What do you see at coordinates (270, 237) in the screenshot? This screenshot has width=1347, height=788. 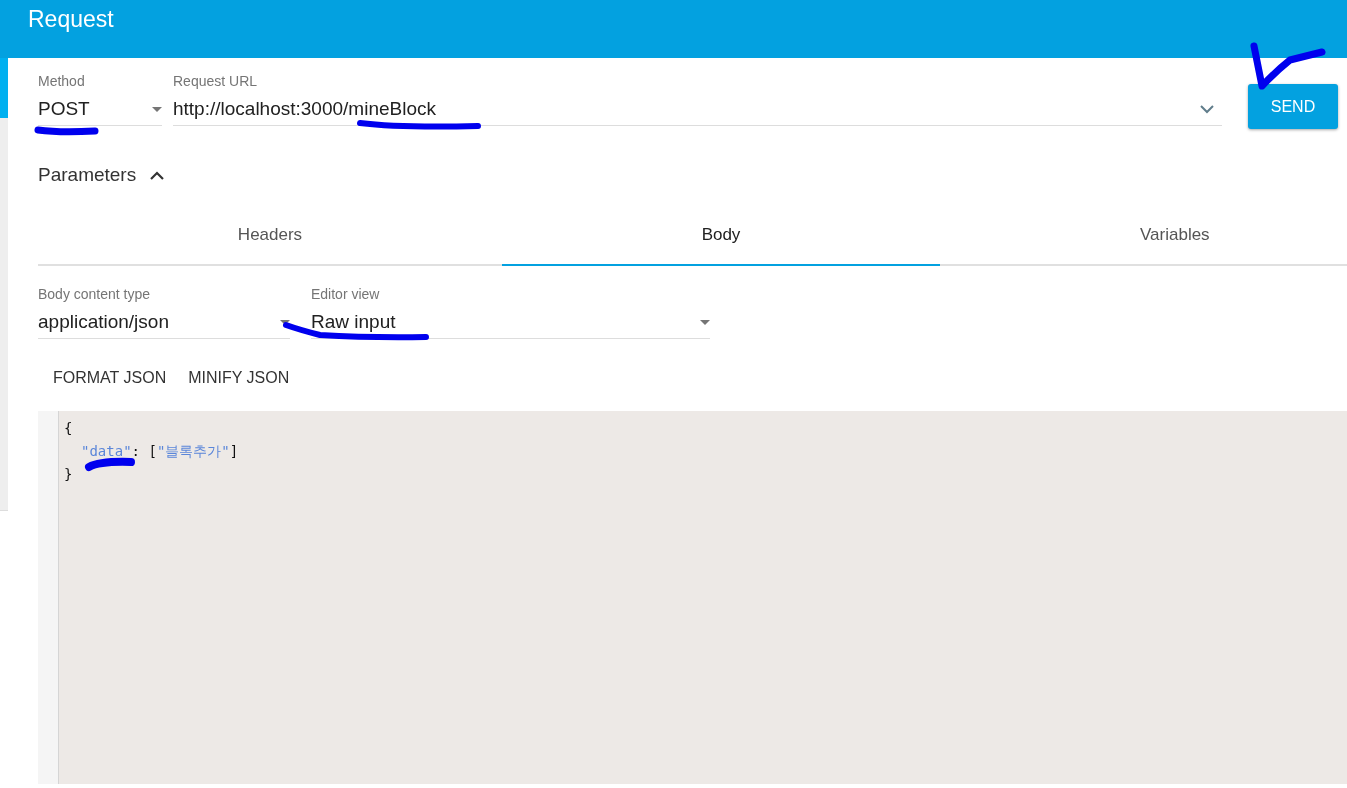 I see `tab: Headers` at bounding box center [270, 237].